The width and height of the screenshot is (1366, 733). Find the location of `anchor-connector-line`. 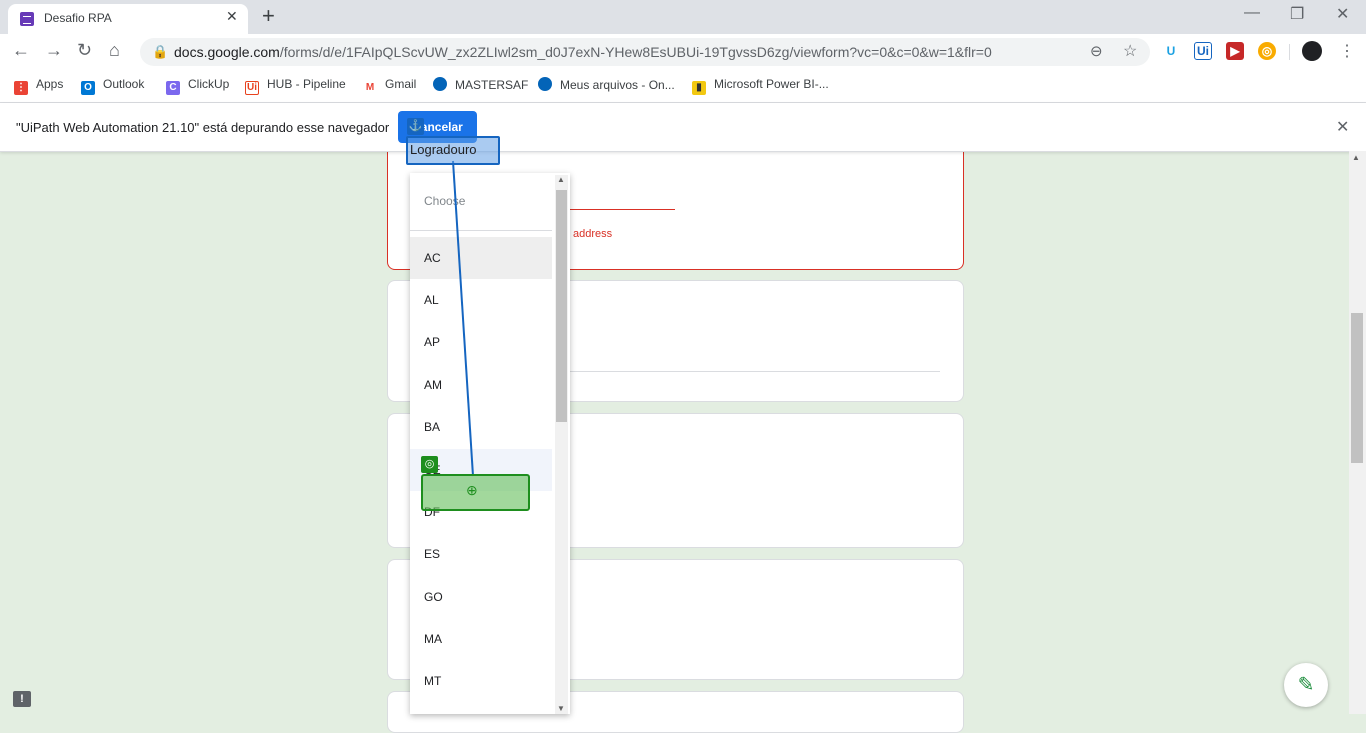

anchor-connector-line is located at coordinates (463, 318).